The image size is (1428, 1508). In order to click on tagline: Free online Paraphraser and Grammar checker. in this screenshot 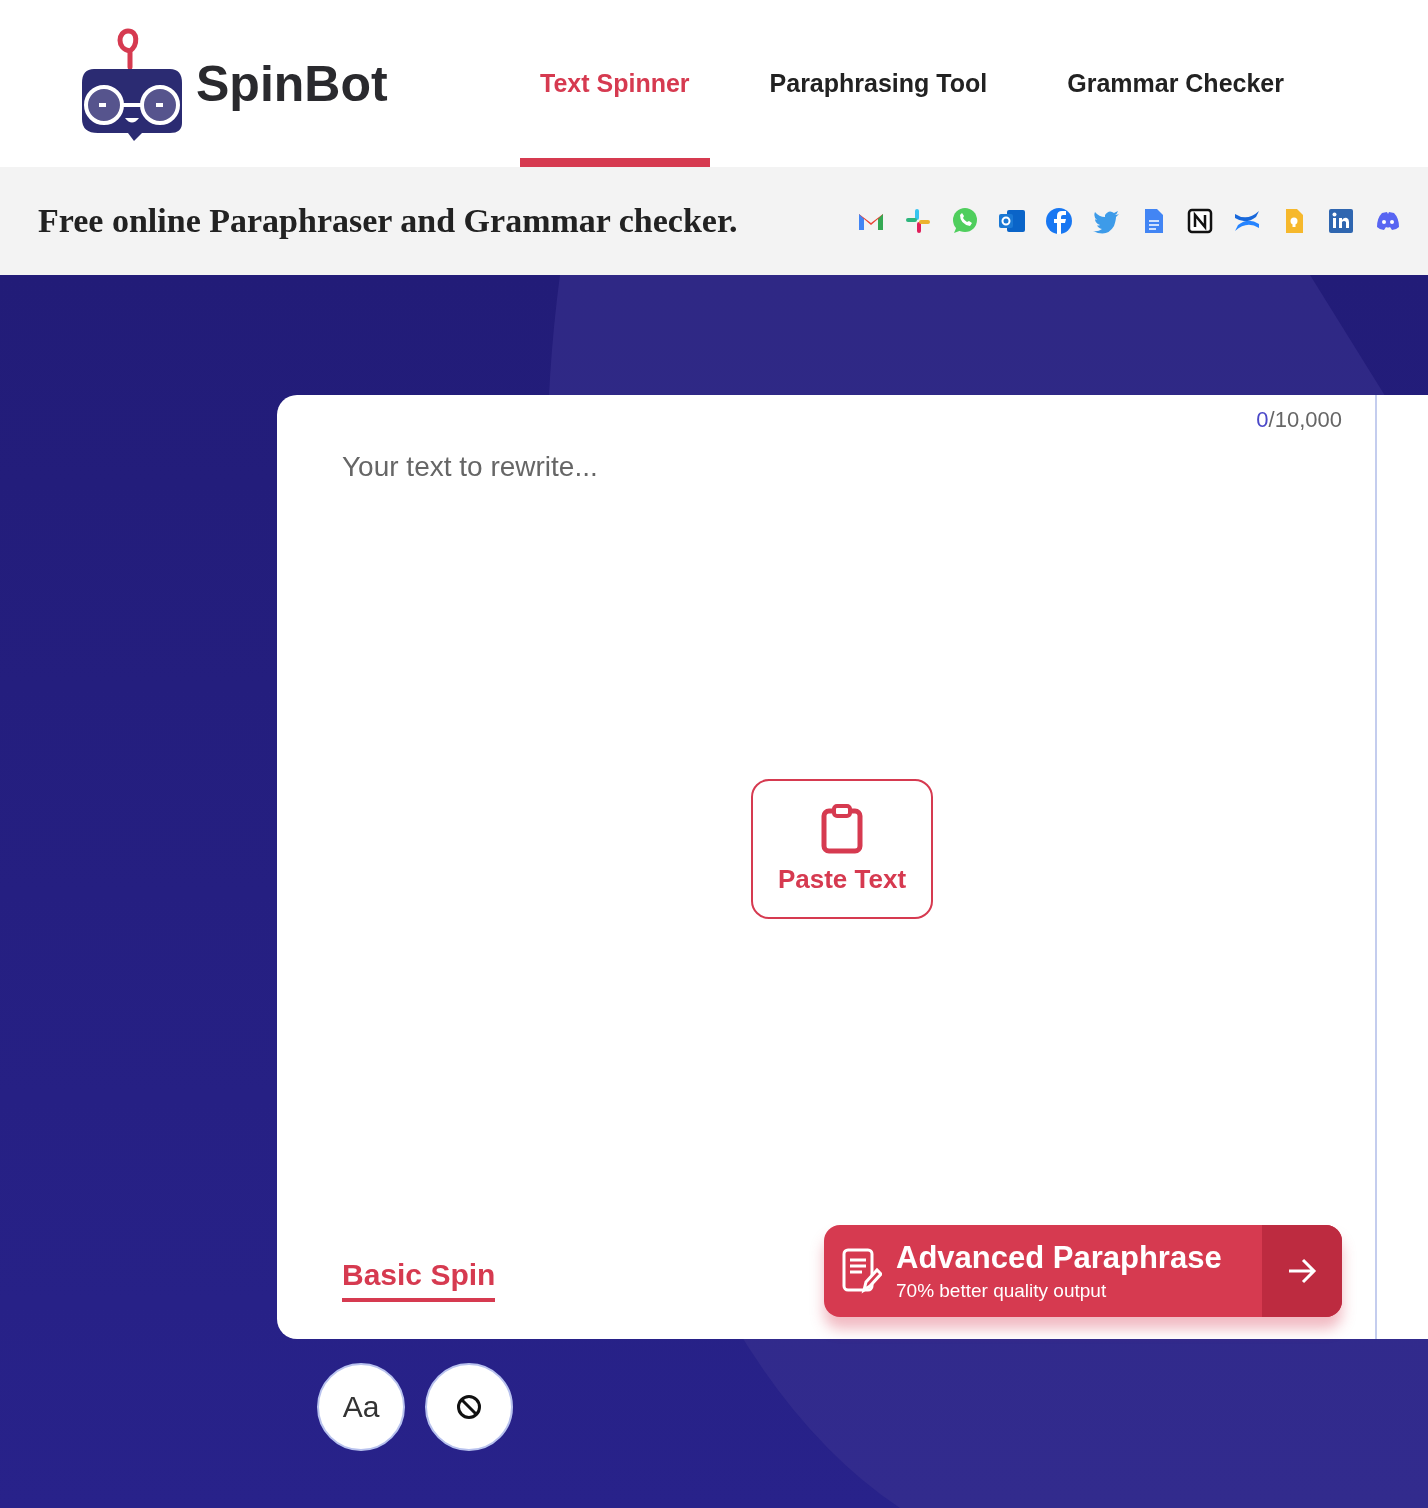, I will do `click(388, 221)`.